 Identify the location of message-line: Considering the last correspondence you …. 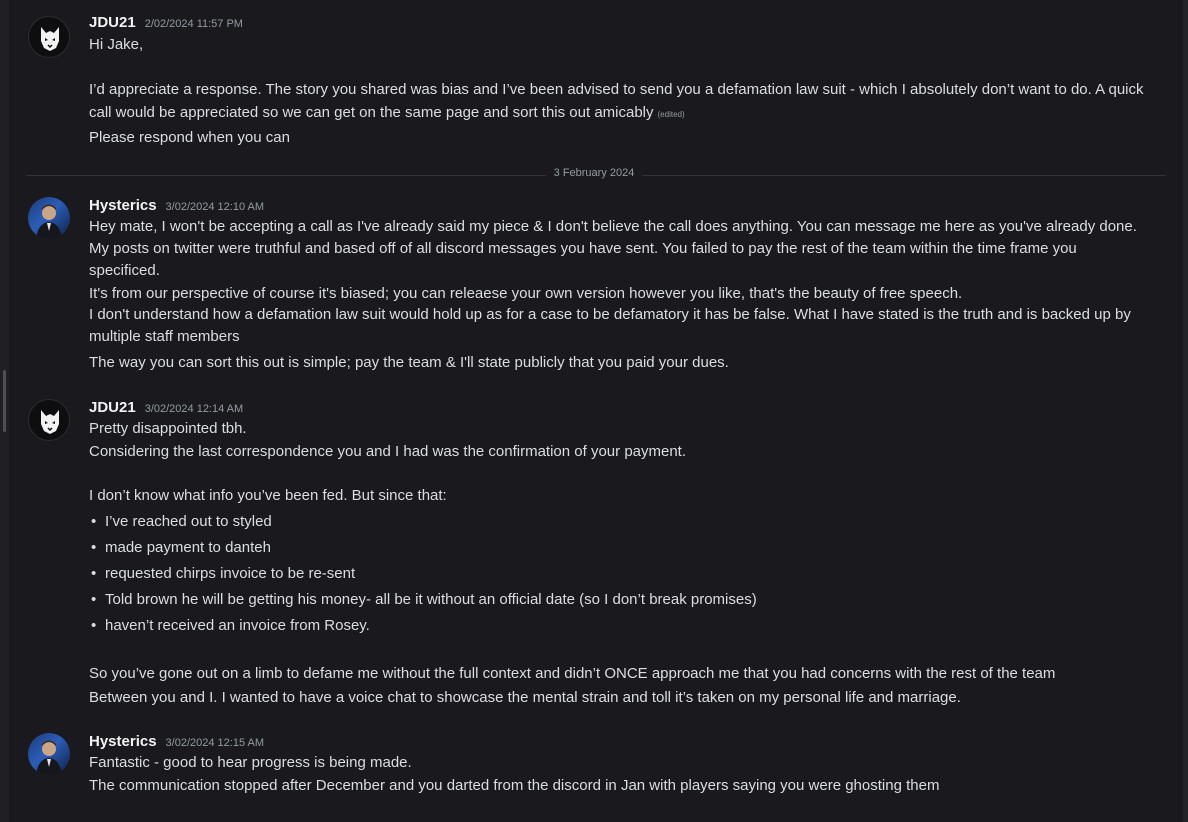
(388, 451).